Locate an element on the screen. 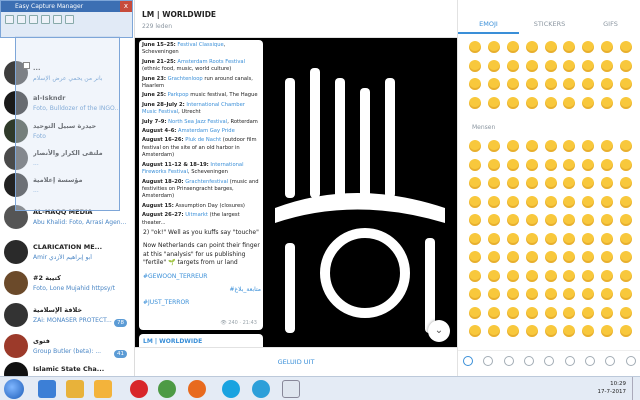 This screenshot has width=640, height=400. leaf-icon is located at coordinates (508, 360).